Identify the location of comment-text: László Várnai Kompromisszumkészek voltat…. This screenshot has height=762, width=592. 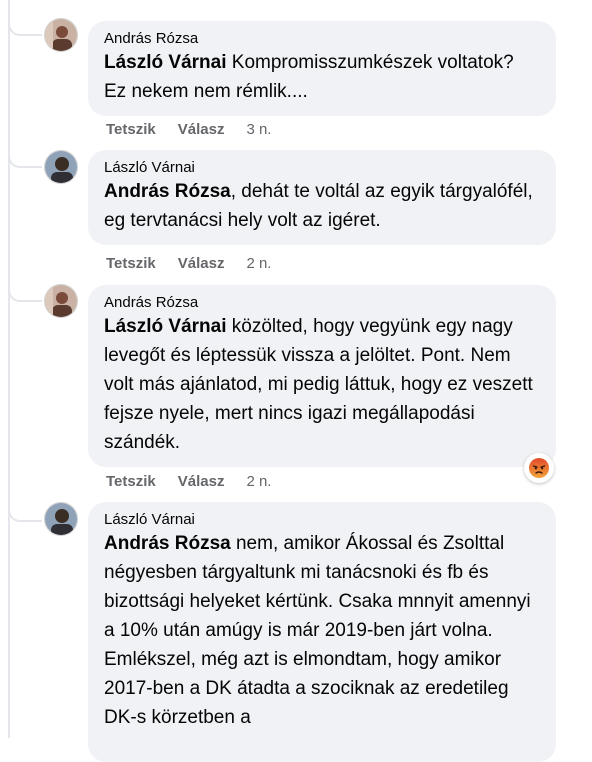
(322, 77).